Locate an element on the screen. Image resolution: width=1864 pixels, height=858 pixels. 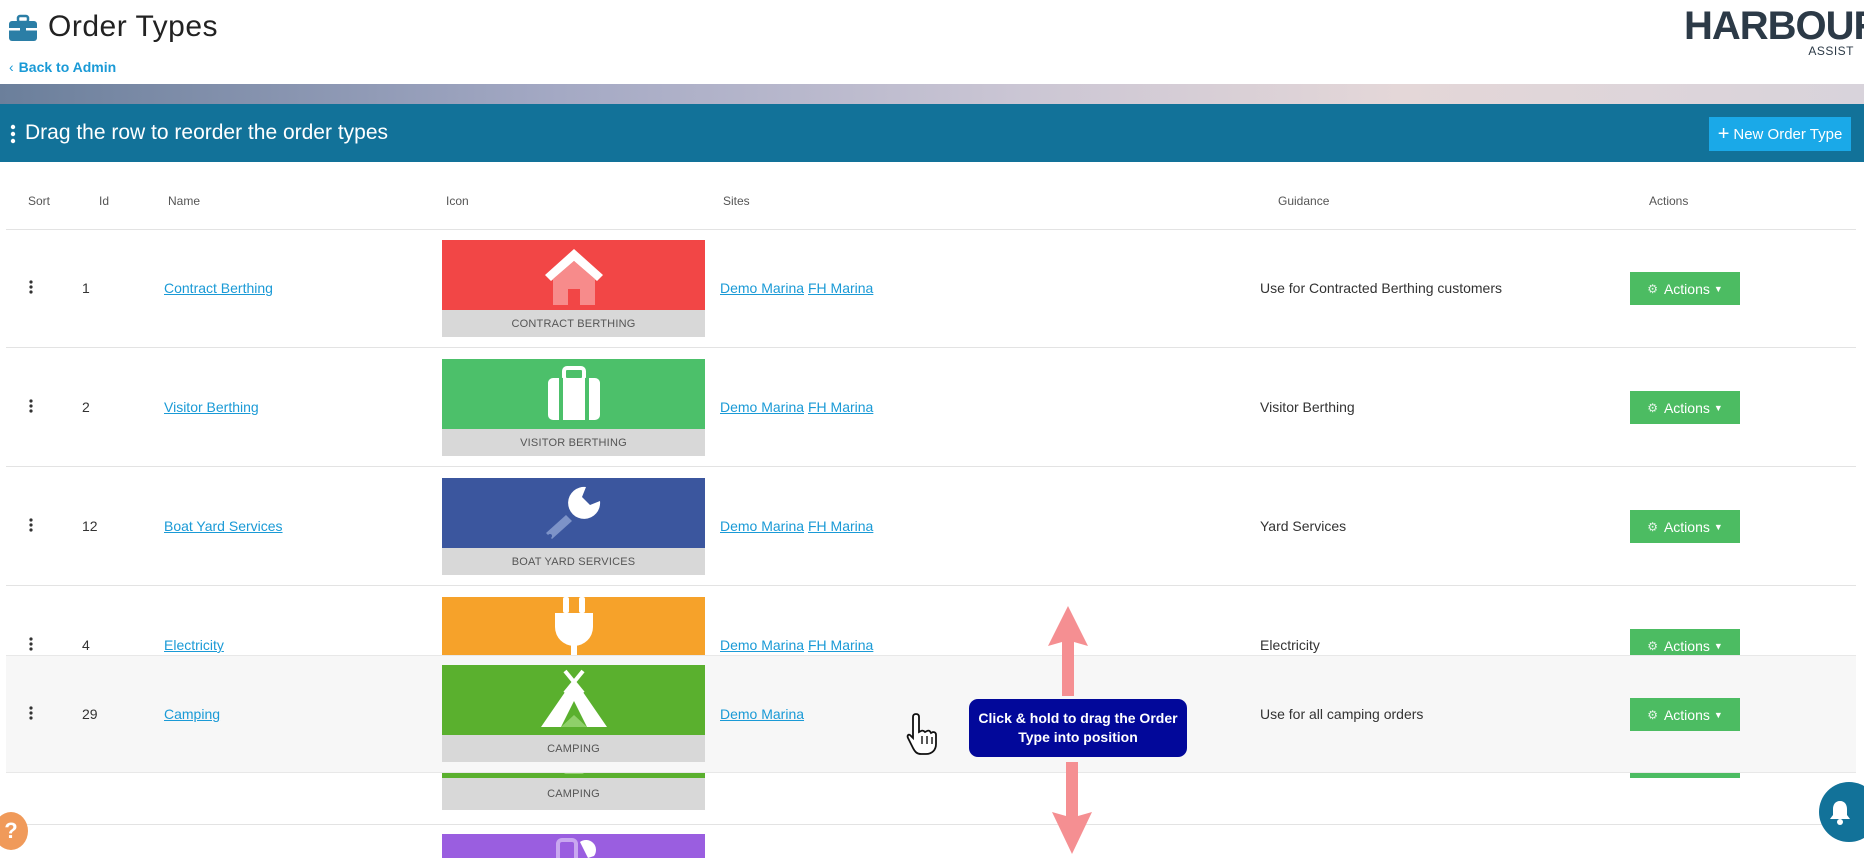
order-type-icon-tile: CONTRACT BERTHING is located at coordinates (573, 288).